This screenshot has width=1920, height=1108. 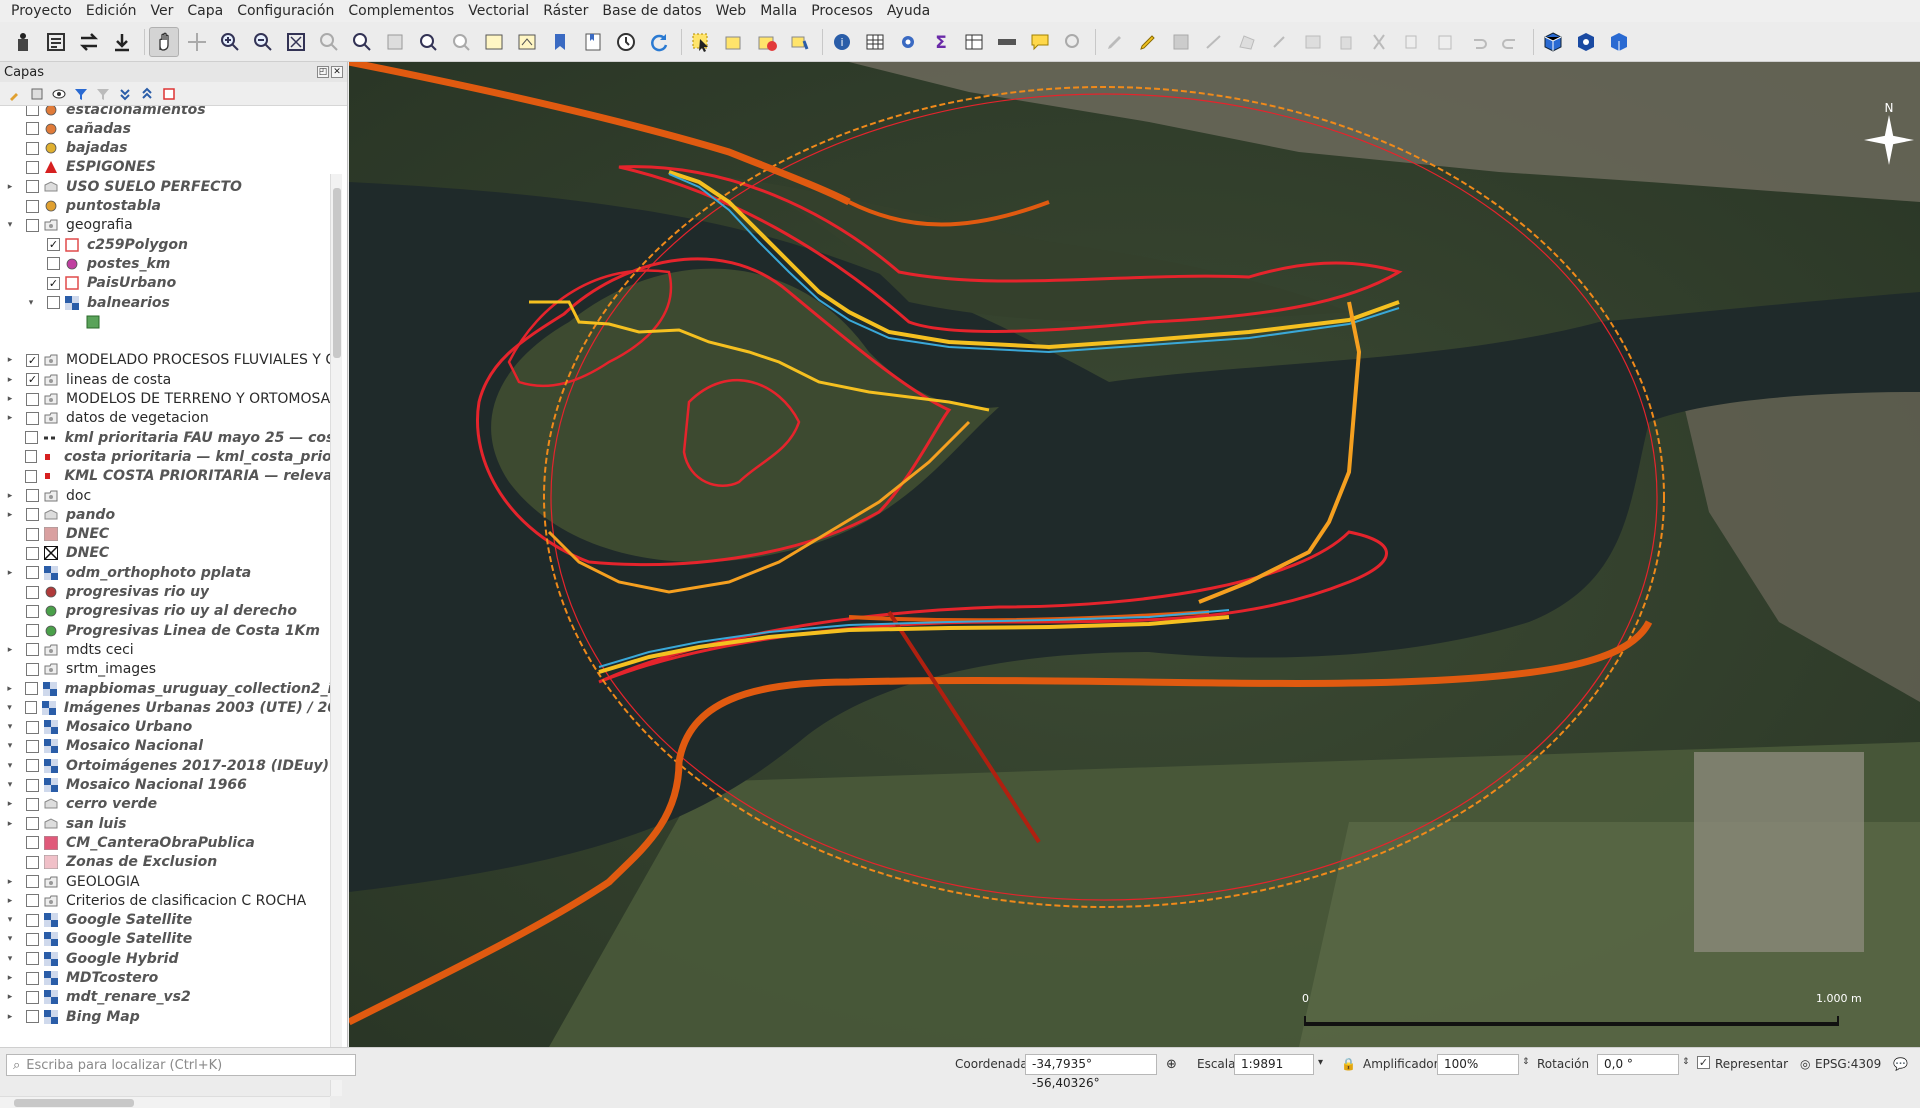 What do you see at coordinates (147, 94) in the screenshot?
I see `collapse-all-icon` at bounding box center [147, 94].